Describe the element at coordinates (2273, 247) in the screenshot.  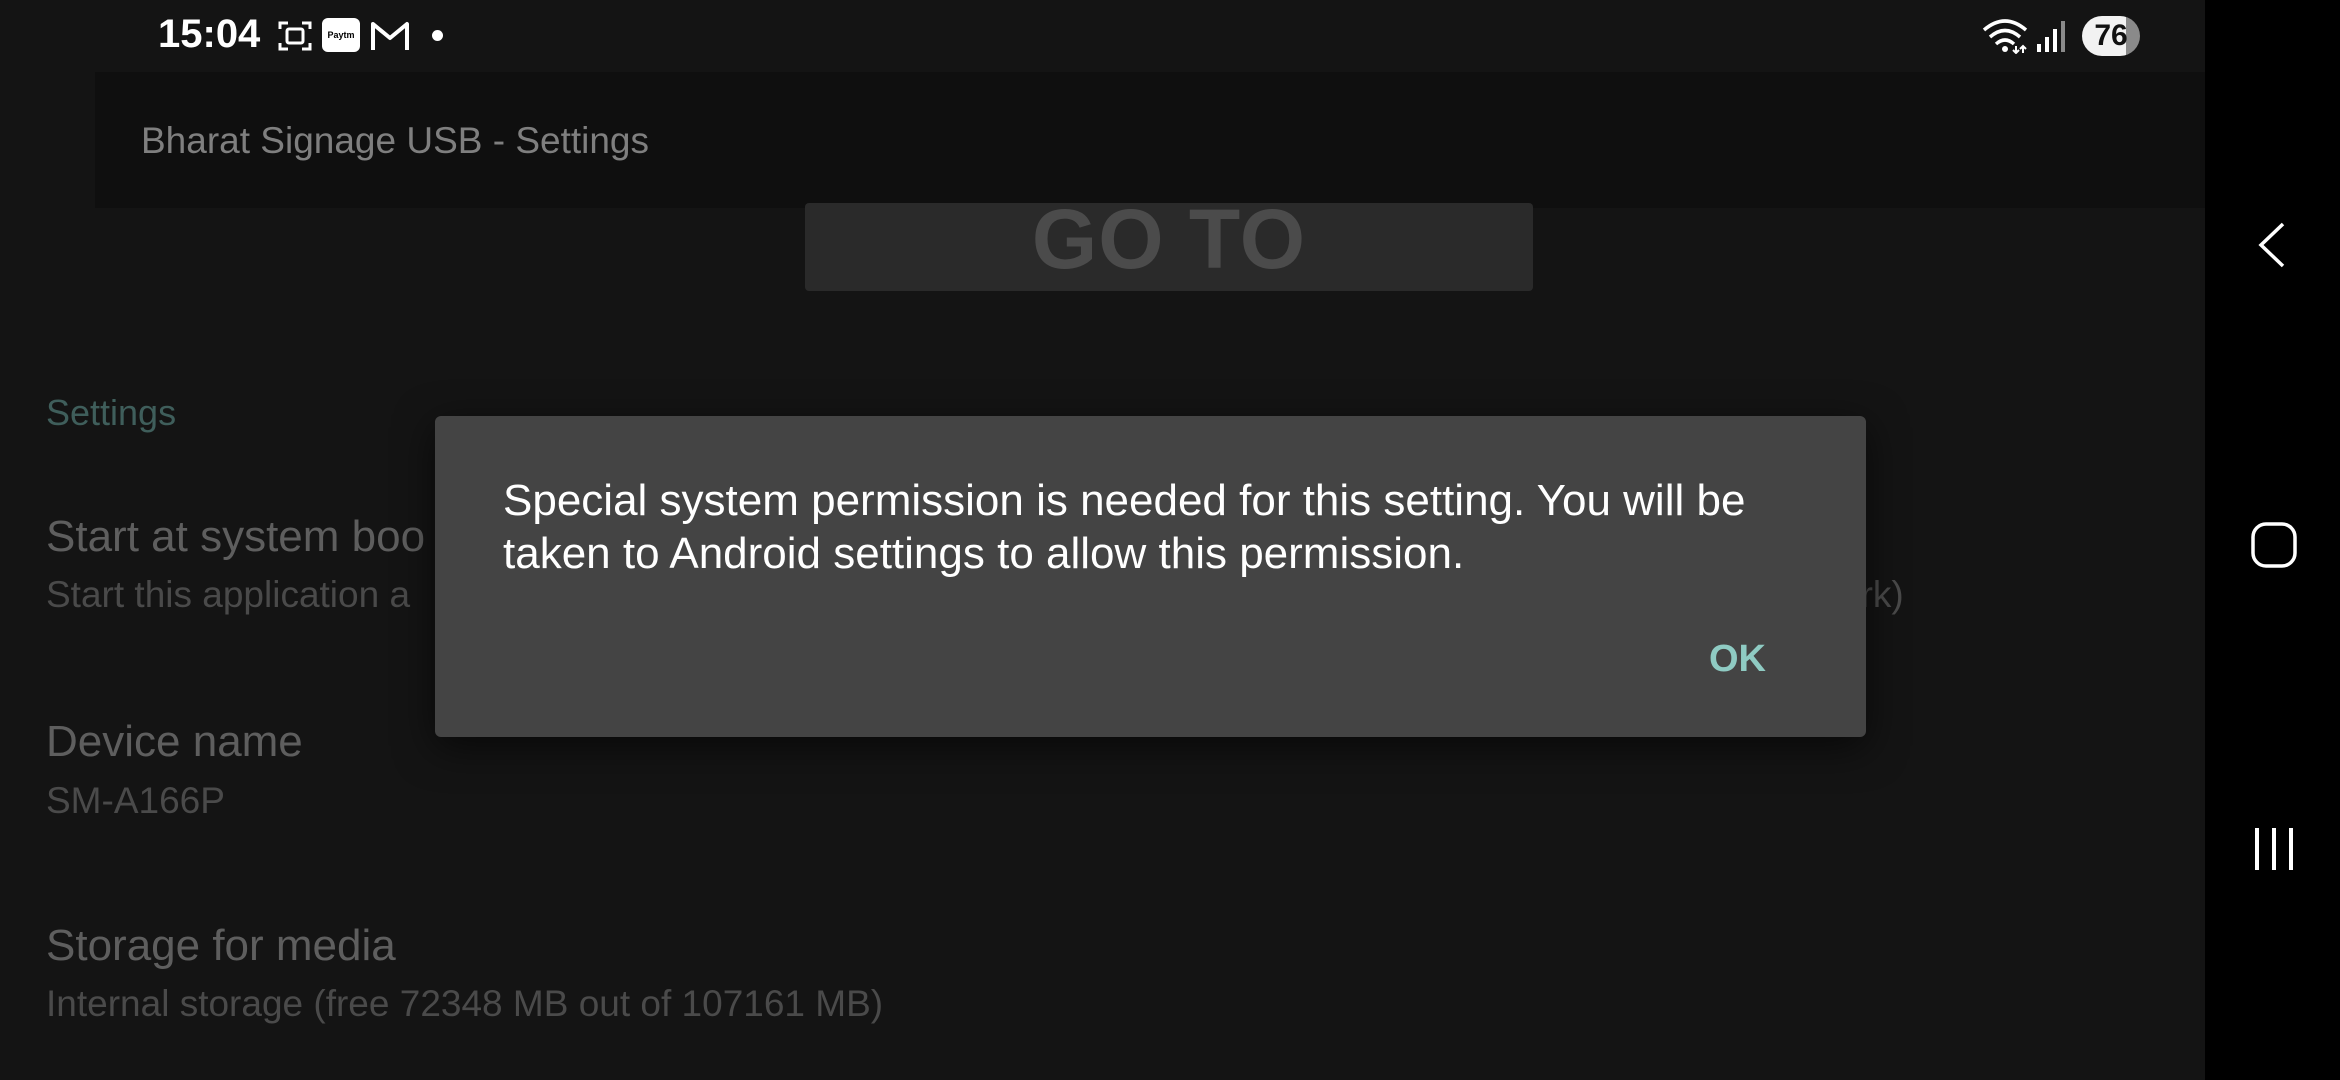
I see `back-icon` at that location.